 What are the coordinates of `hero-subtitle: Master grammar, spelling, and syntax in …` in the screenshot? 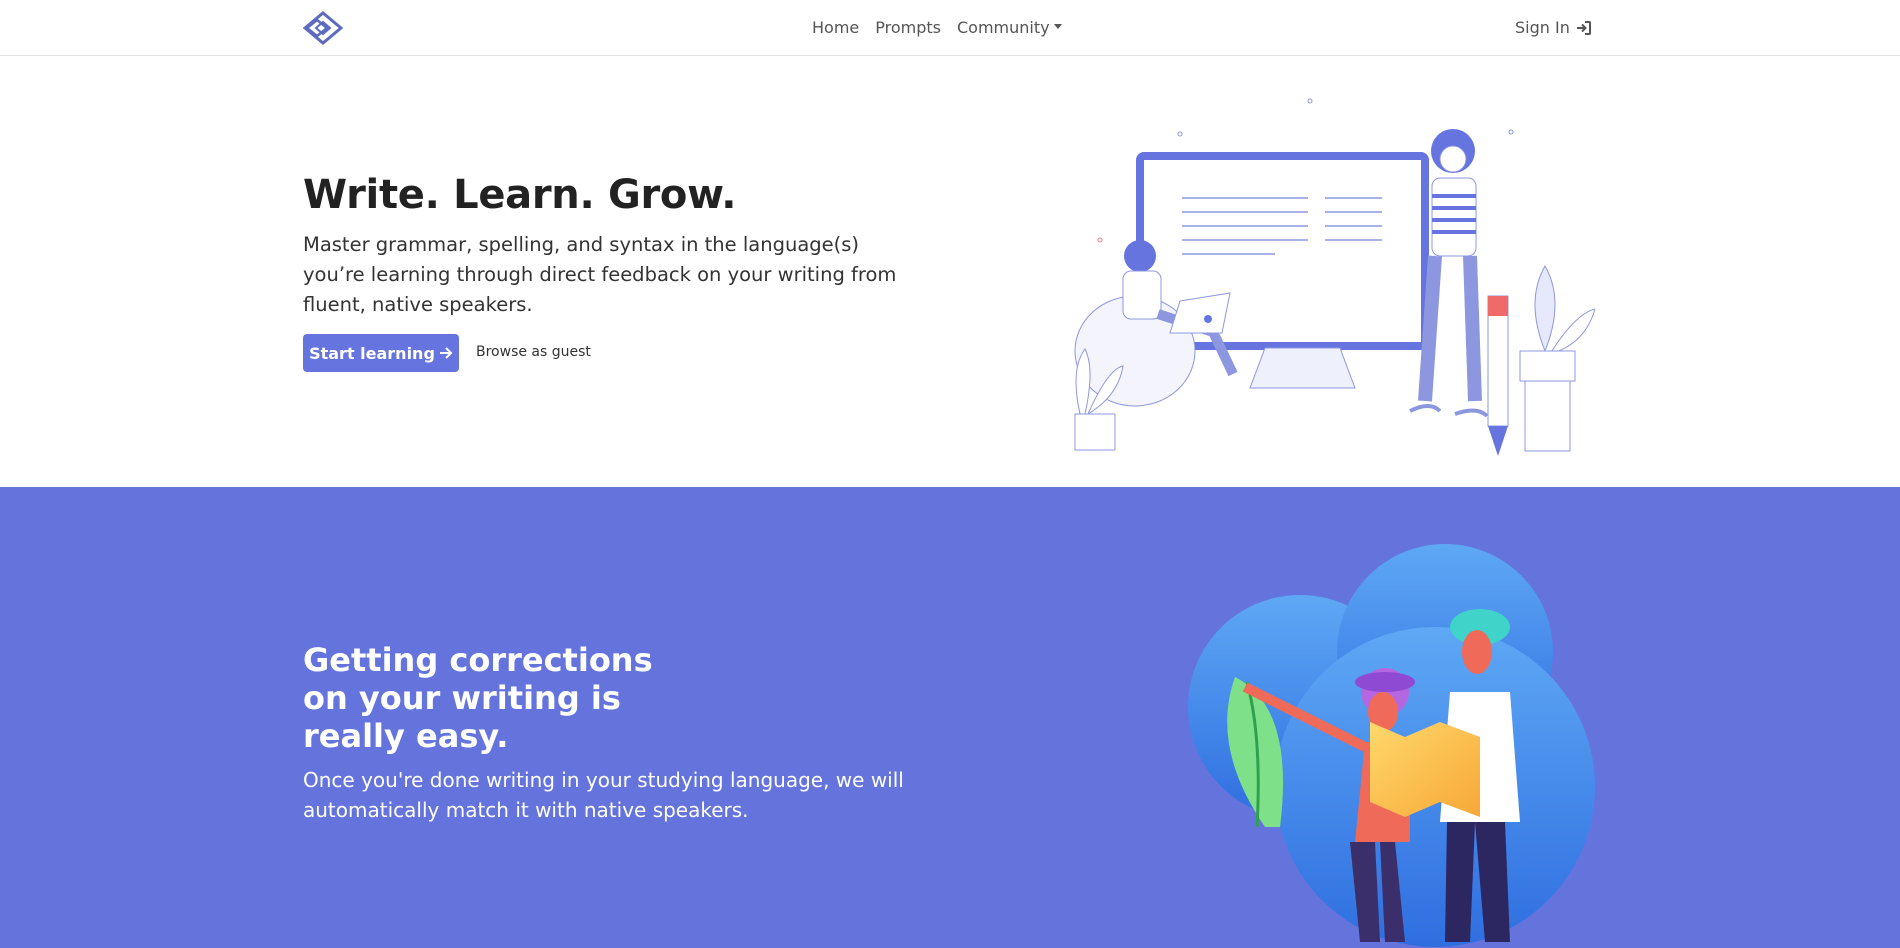 It's located at (600, 274).